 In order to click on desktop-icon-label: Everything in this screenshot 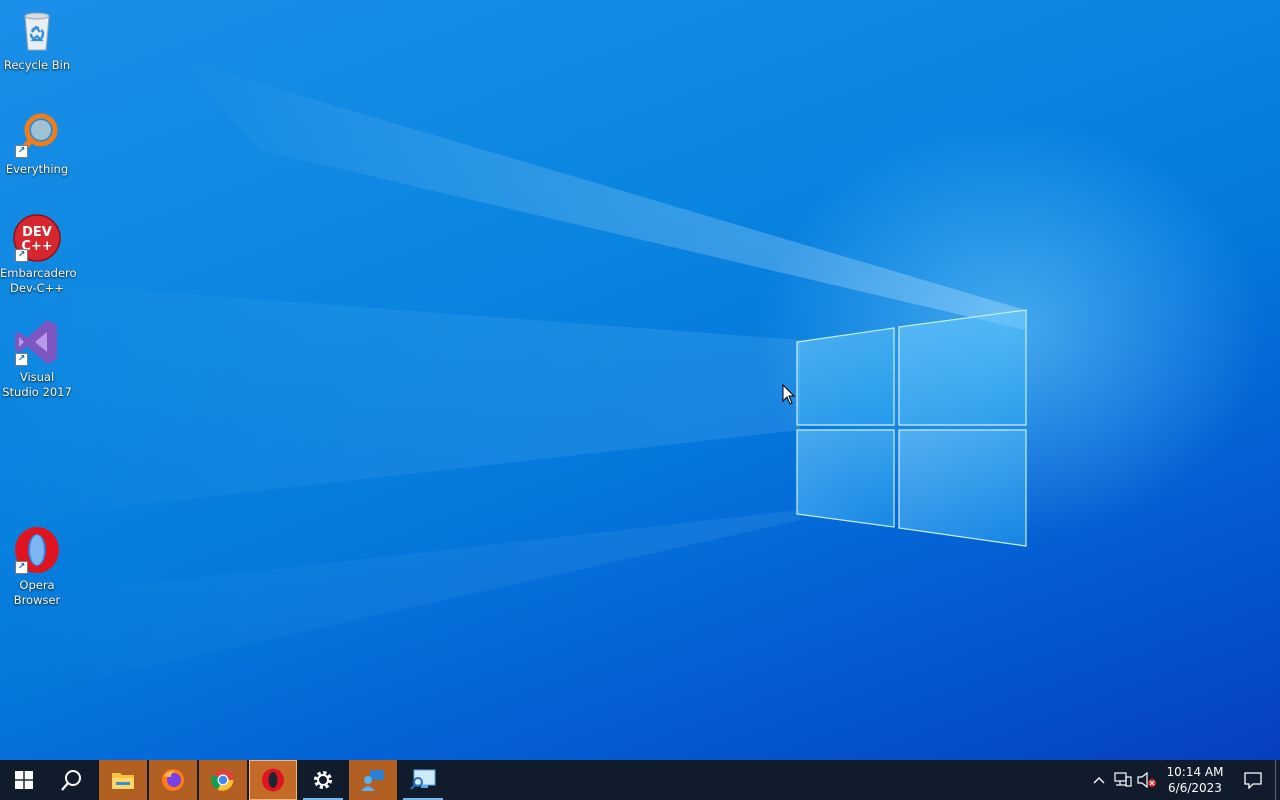, I will do `click(37, 169)`.